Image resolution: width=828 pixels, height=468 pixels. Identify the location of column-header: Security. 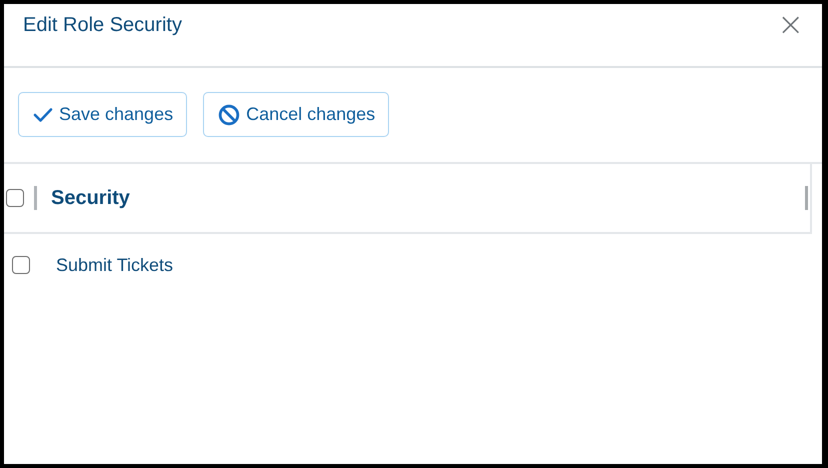
(428, 198).